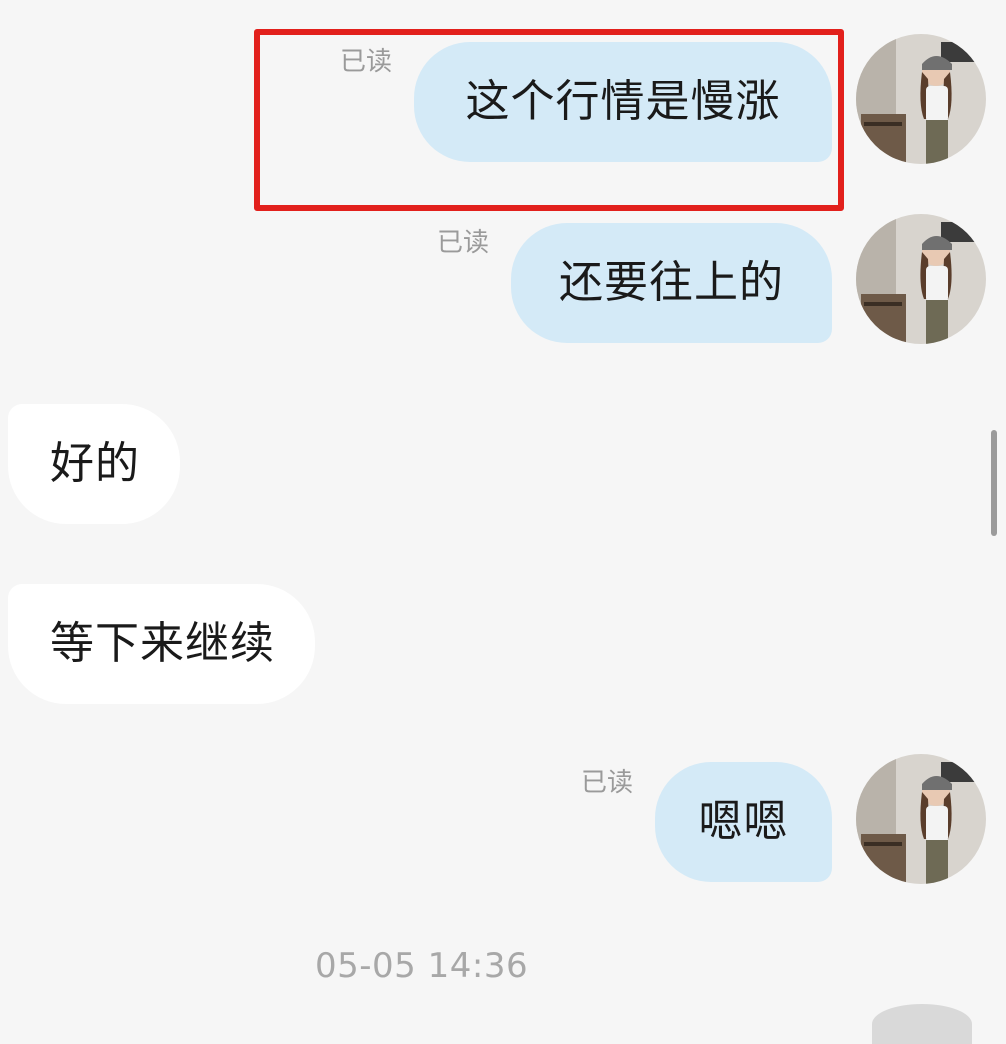 The height and width of the screenshot is (1044, 1006). Describe the element at coordinates (94, 464) in the screenshot. I see `message-bubble-incoming: 好的` at that location.